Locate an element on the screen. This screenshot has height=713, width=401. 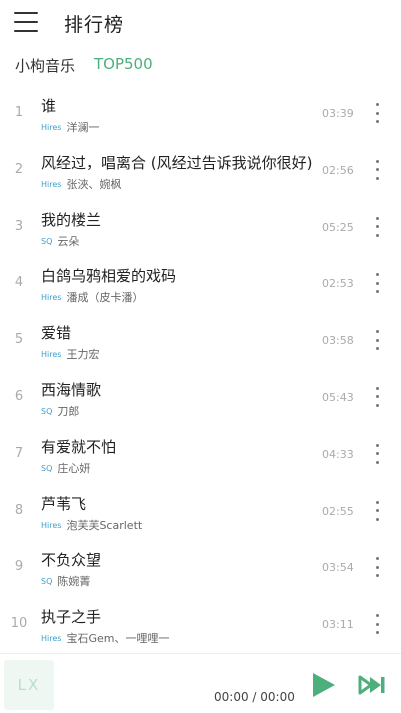
song-duration: 02:55 is located at coordinates (338, 511).